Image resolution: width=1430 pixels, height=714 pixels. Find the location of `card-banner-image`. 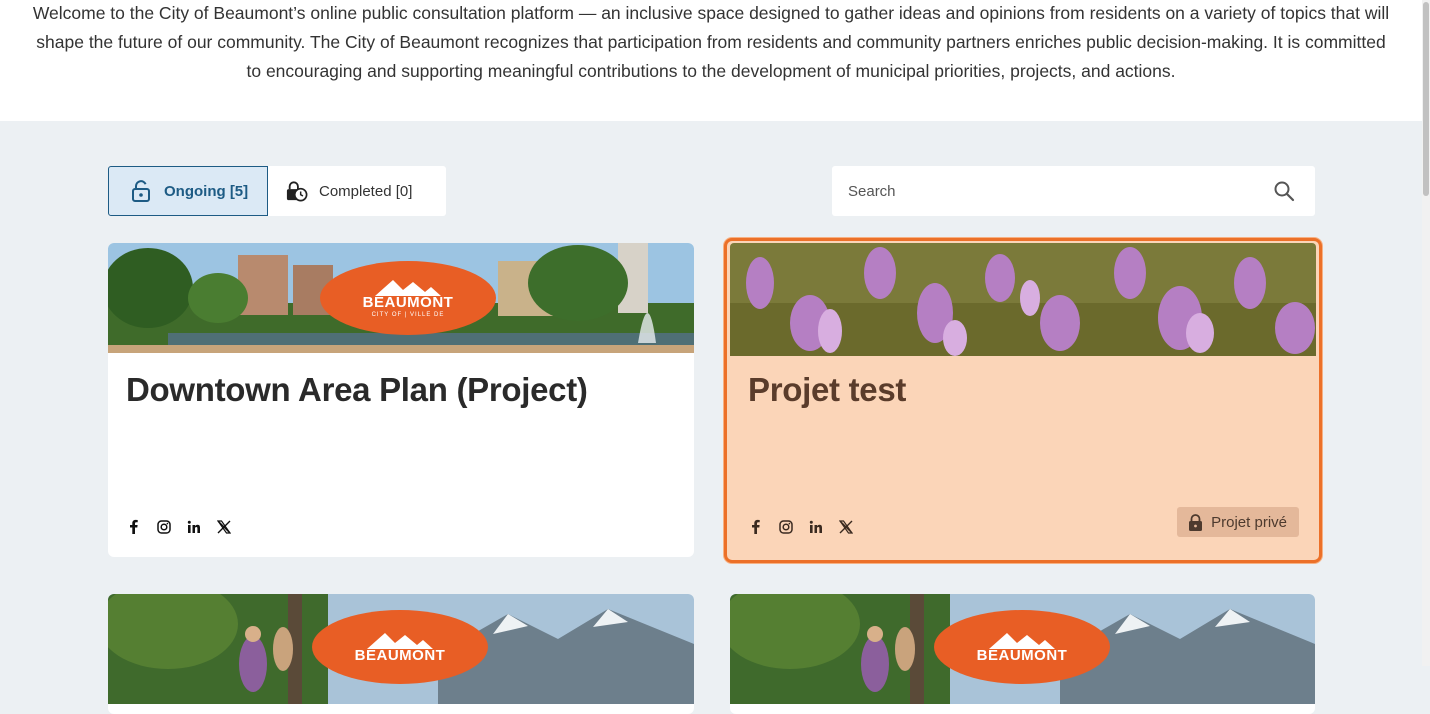

card-banner-image is located at coordinates (1023, 299).